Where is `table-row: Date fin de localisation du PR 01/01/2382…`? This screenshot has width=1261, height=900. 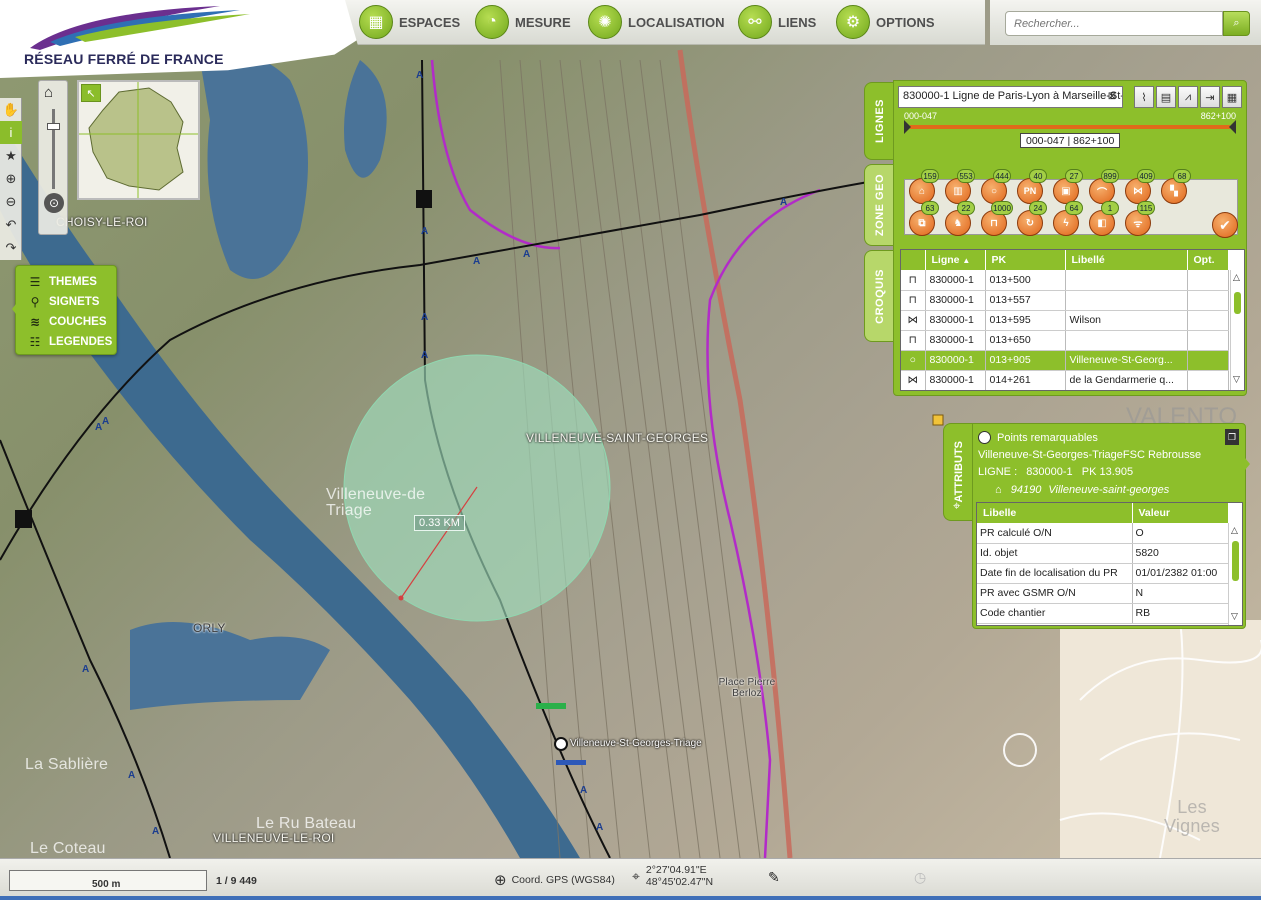
table-row: Date fin de localisation du PR 01/01/2382… is located at coordinates (1103, 573).